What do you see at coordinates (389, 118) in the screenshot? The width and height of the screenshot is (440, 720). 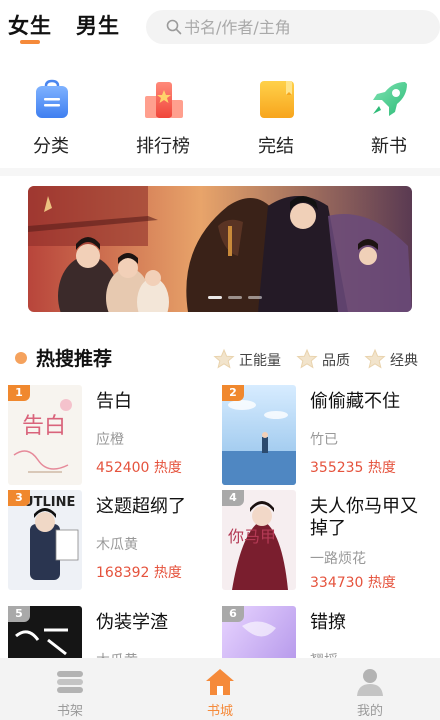 I see `shortcut-new-books: 新书` at bounding box center [389, 118].